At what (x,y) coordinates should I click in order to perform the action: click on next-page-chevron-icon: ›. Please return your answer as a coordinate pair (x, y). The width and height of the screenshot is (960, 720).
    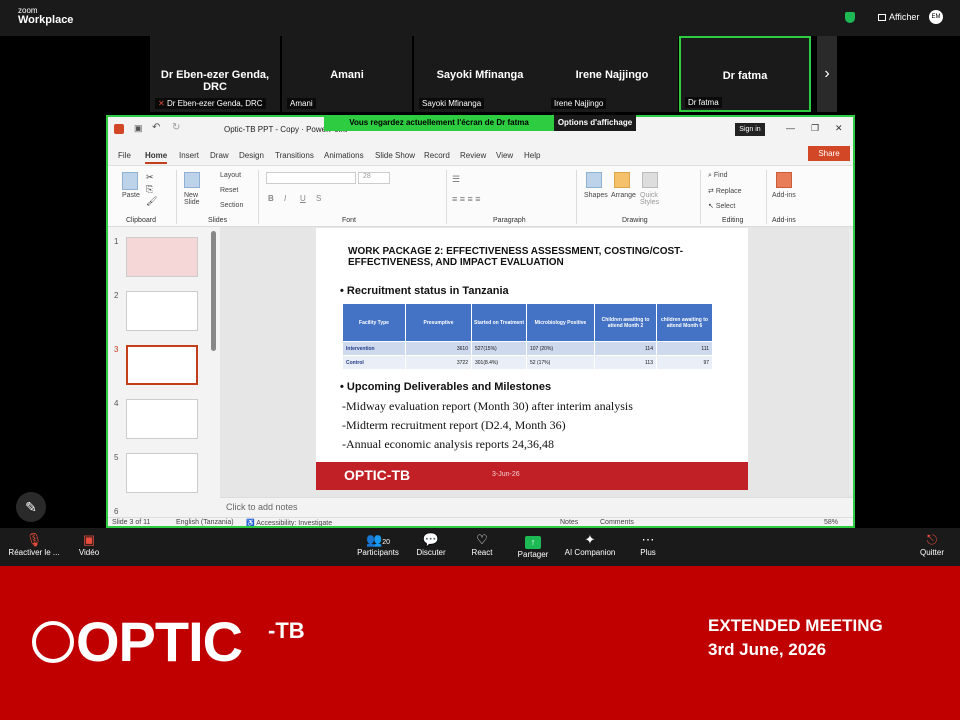
    Looking at the image, I should click on (827, 74).